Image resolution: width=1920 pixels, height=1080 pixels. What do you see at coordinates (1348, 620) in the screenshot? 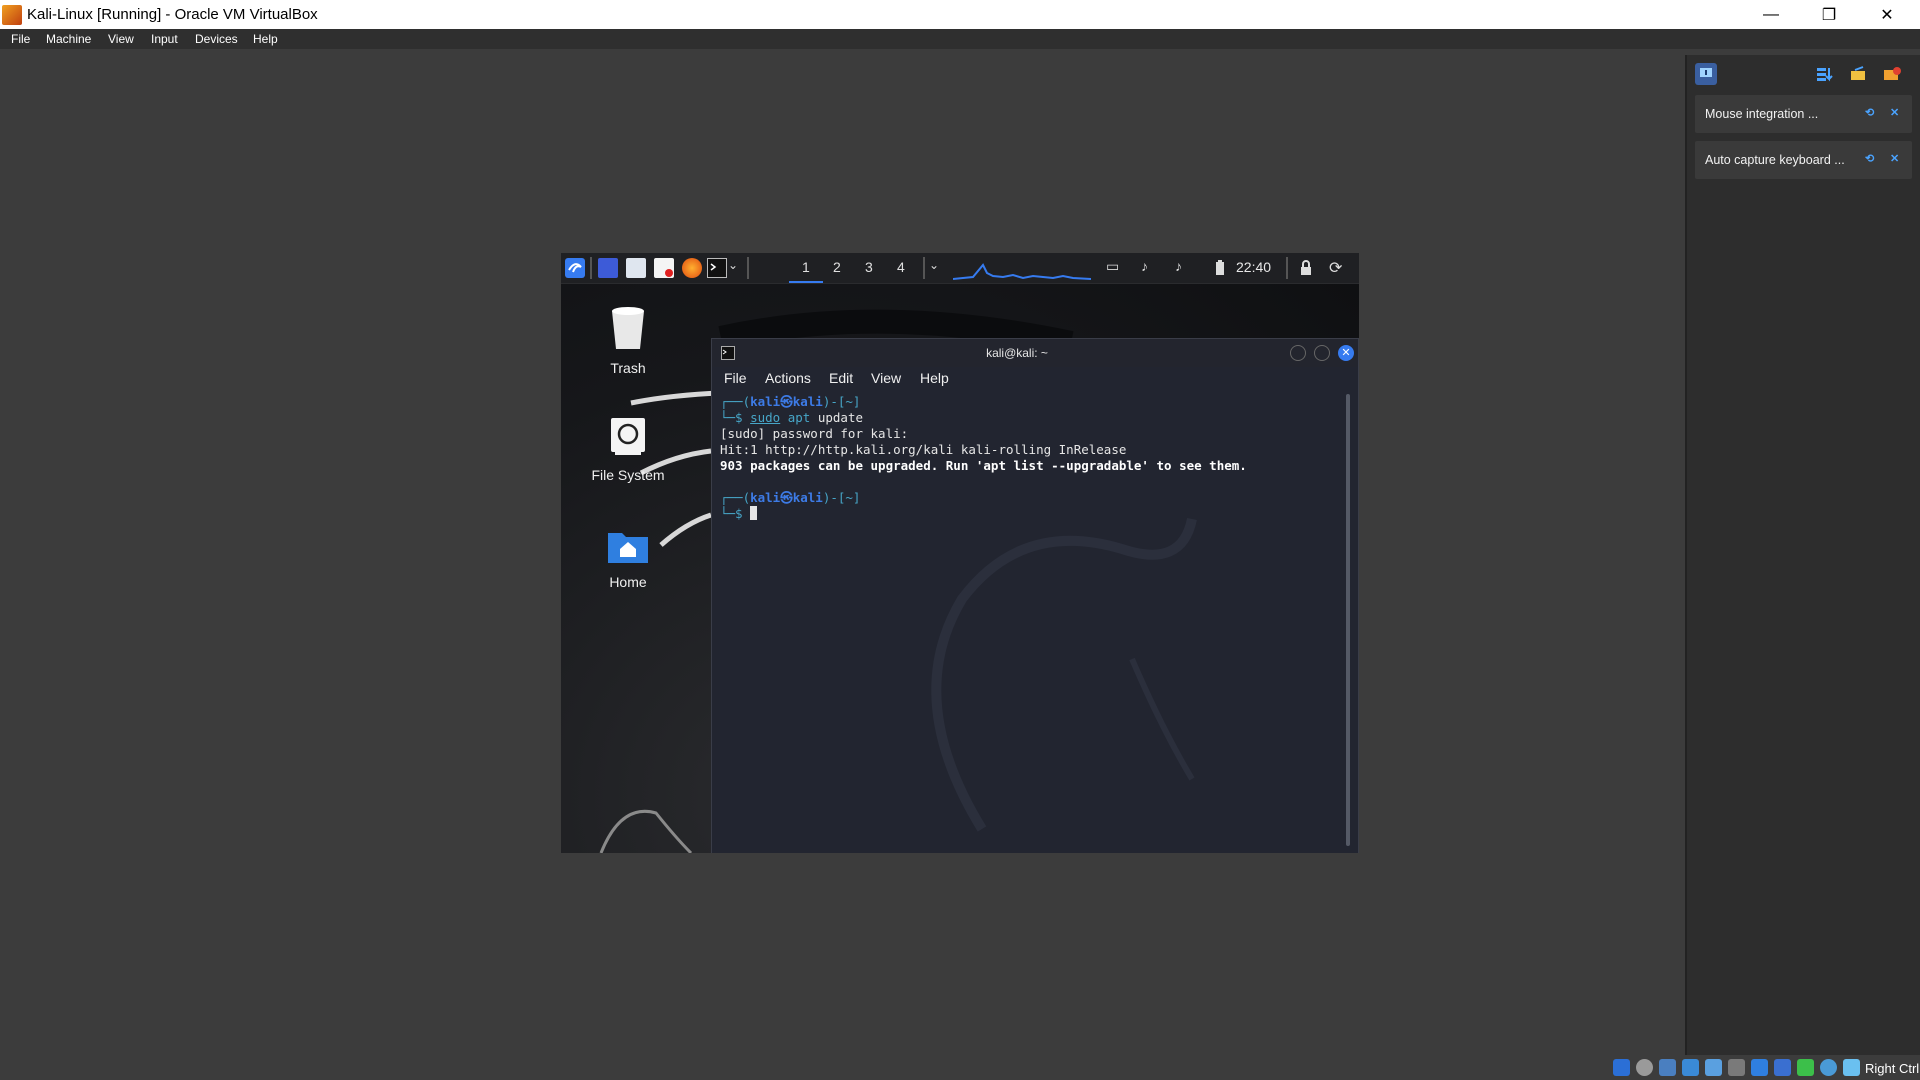
I see `terminal-scrollbar` at bounding box center [1348, 620].